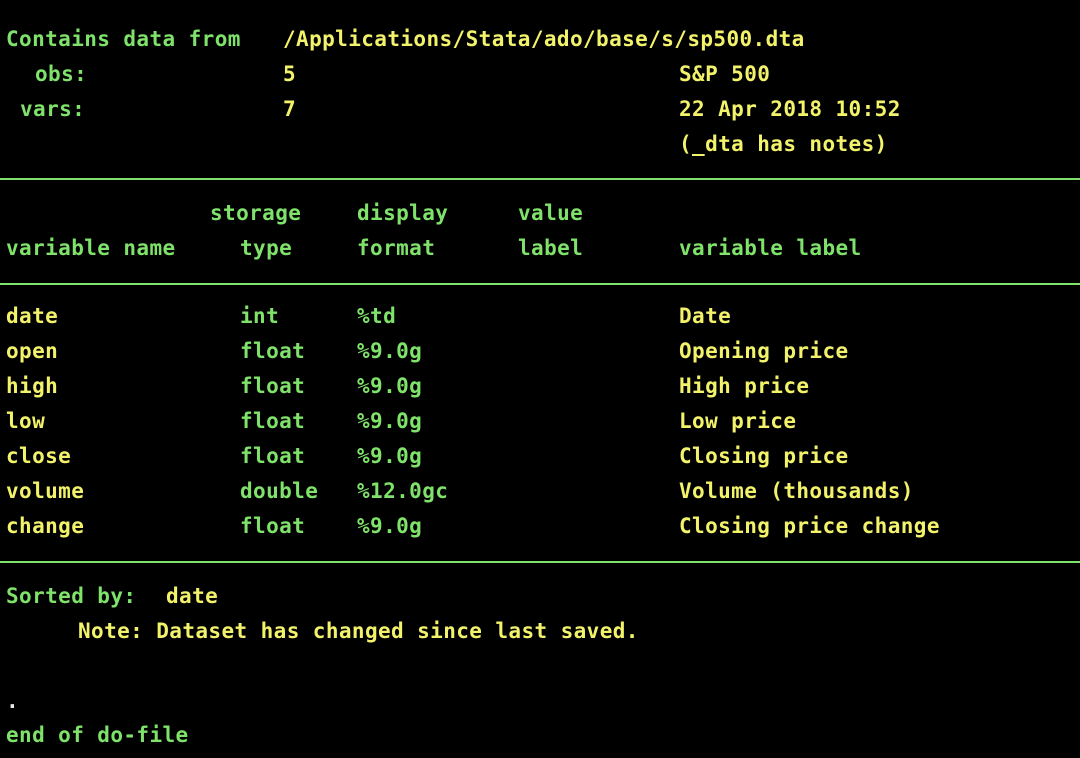  Describe the element at coordinates (540, 284) in the screenshot. I see `divider-header` at that location.